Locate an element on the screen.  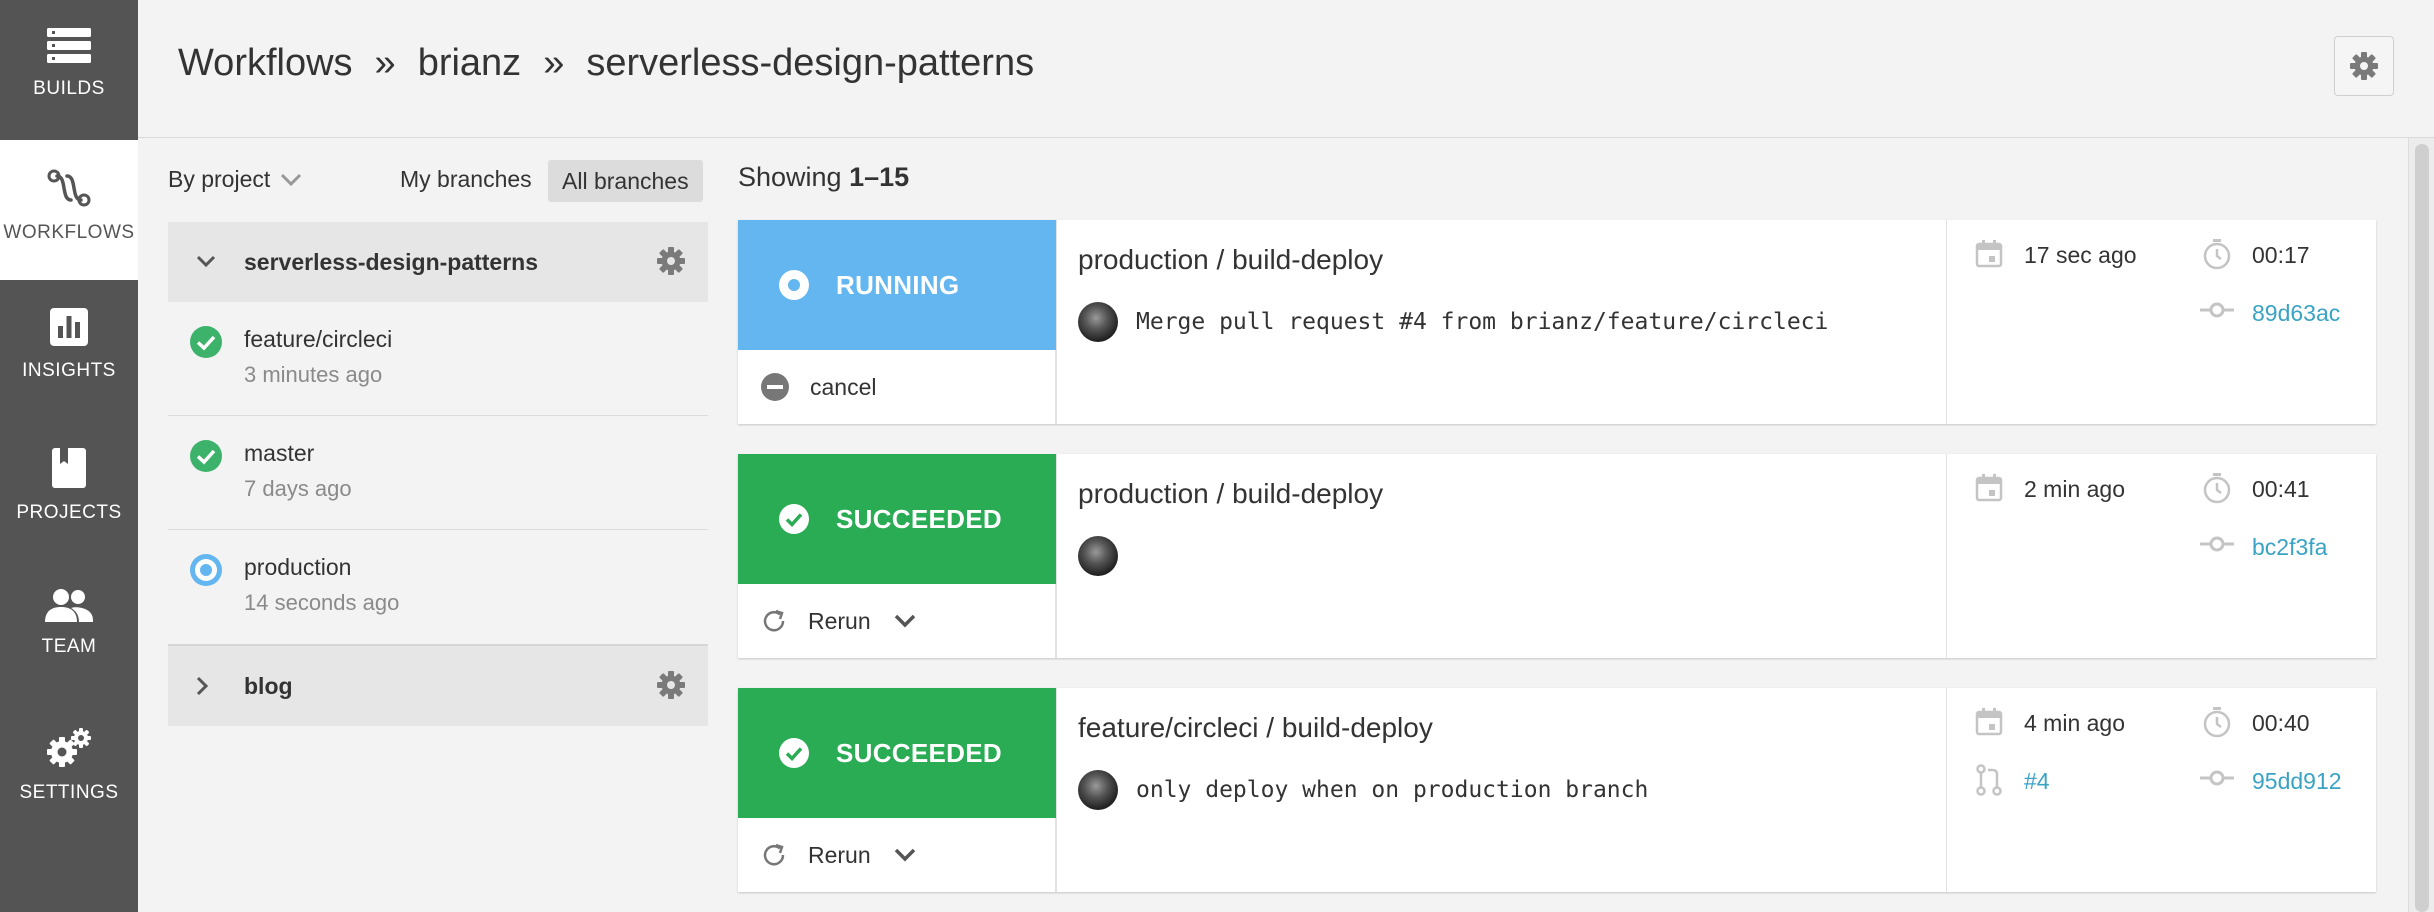
duration: 00:41 is located at coordinates (2281, 489).